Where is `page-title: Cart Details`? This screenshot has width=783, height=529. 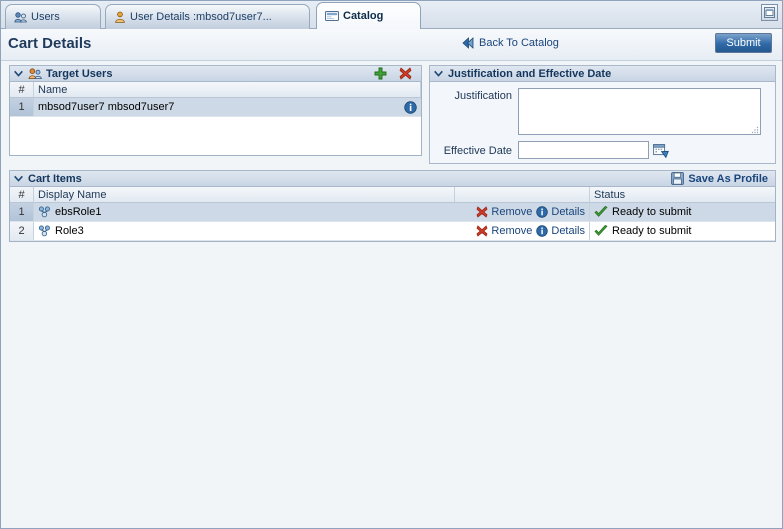
page-title: Cart Details is located at coordinates (50, 43).